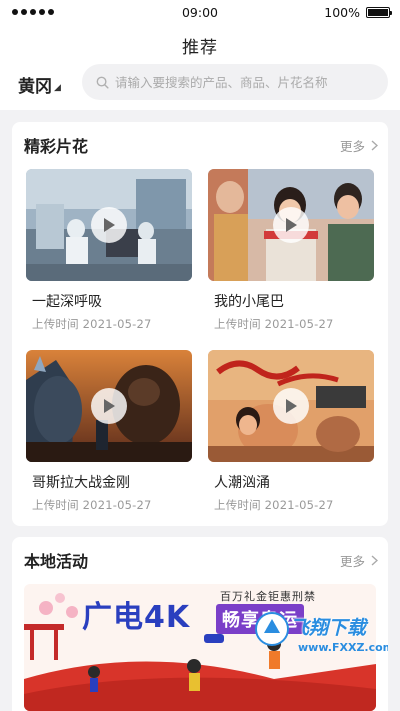 The height and width of the screenshot is (711, 400). Describe the element at coordinates (242, 483) in the screenshot. I see `video-title: 人潮汹涌` at that location.